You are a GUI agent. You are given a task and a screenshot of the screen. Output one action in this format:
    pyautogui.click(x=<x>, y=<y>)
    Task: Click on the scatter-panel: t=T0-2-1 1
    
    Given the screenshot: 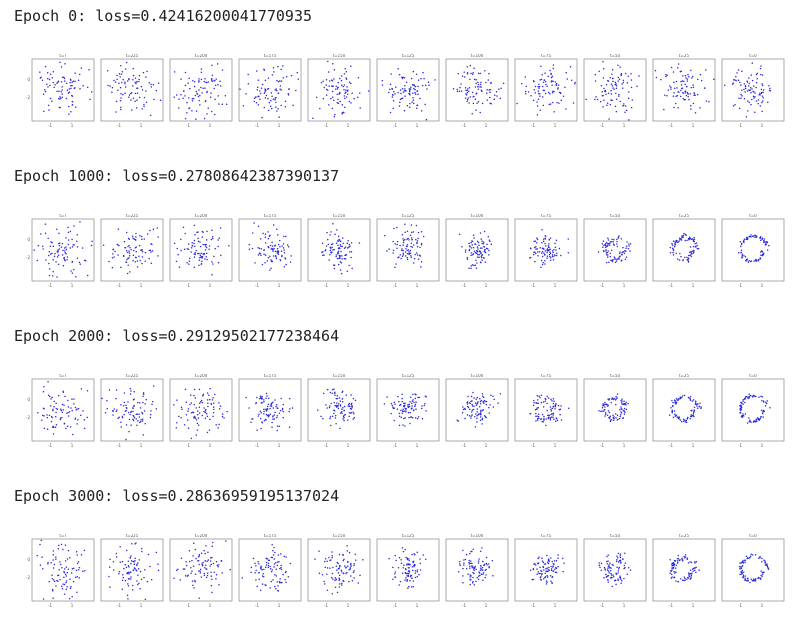 What is the action you would take?
    pyautogui.click(x=60, y=91)
    